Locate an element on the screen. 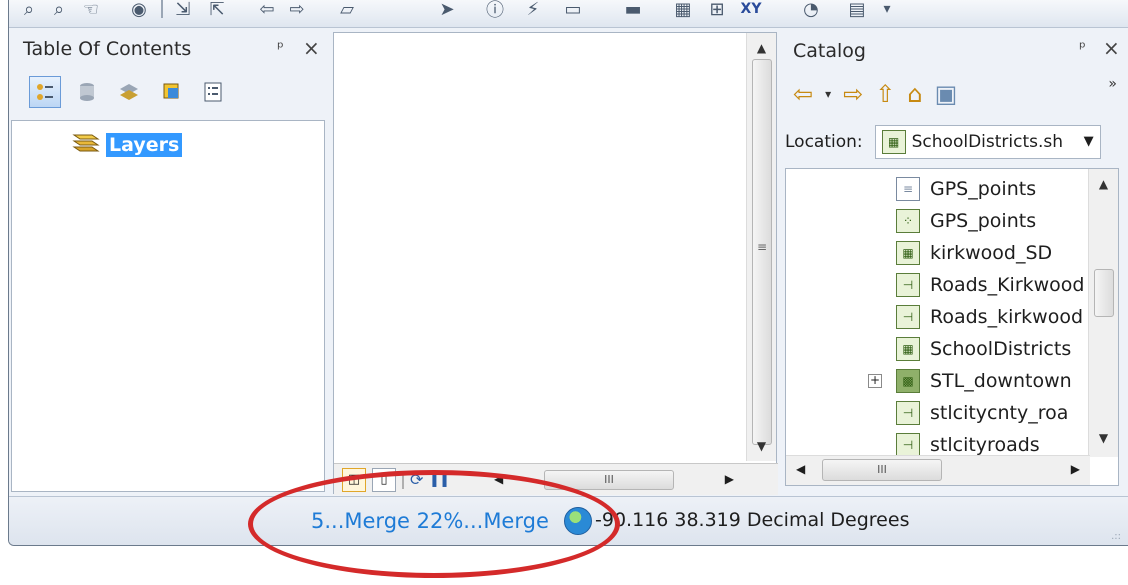  fixed-zoom-in-icon: ⇲ is located at coordinates (183, 10).